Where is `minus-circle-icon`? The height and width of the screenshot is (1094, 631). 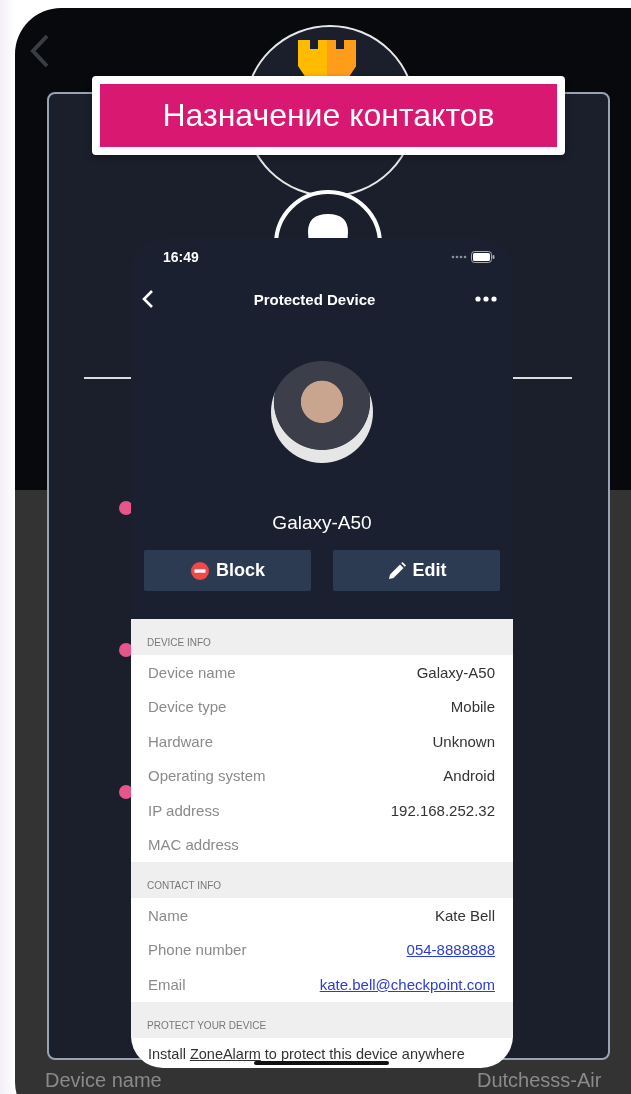
minus-circle-icon is located at coordinates (200, 570).